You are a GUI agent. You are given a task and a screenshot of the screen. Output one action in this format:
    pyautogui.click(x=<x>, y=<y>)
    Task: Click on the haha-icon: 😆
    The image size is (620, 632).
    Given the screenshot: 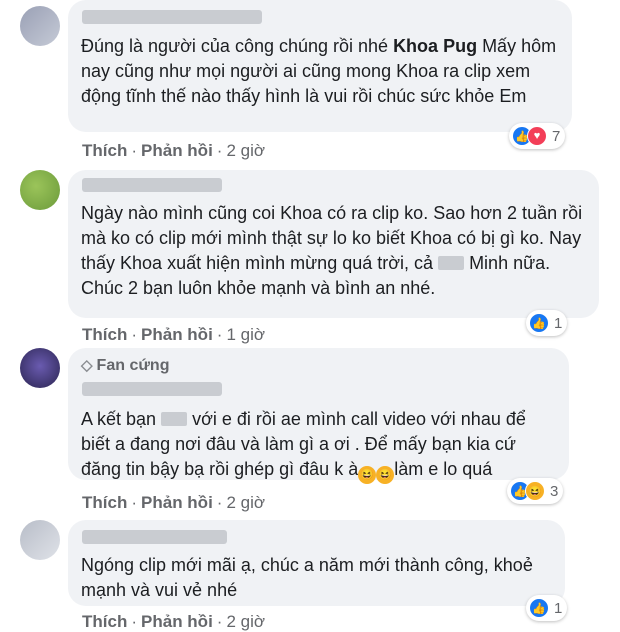 What is the action you would take?
    pyautogui.click(x=535, y=491)
    